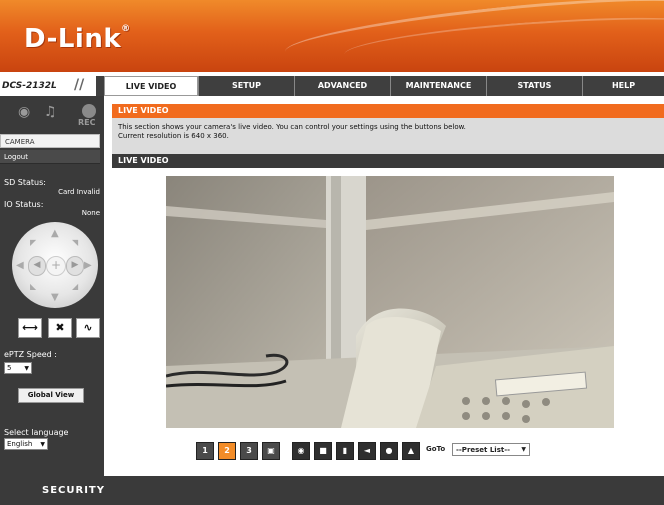 This screenshot has width=664, height=505. Describe the element at coordinates (534, 86) in the screenshot. I see `tab-status: STATUS` at that location.